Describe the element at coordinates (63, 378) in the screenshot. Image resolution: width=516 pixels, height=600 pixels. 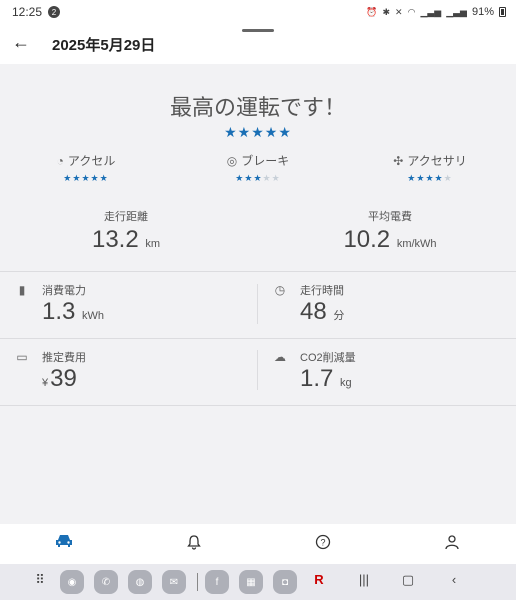
I see `detail-value: 39` at that location.